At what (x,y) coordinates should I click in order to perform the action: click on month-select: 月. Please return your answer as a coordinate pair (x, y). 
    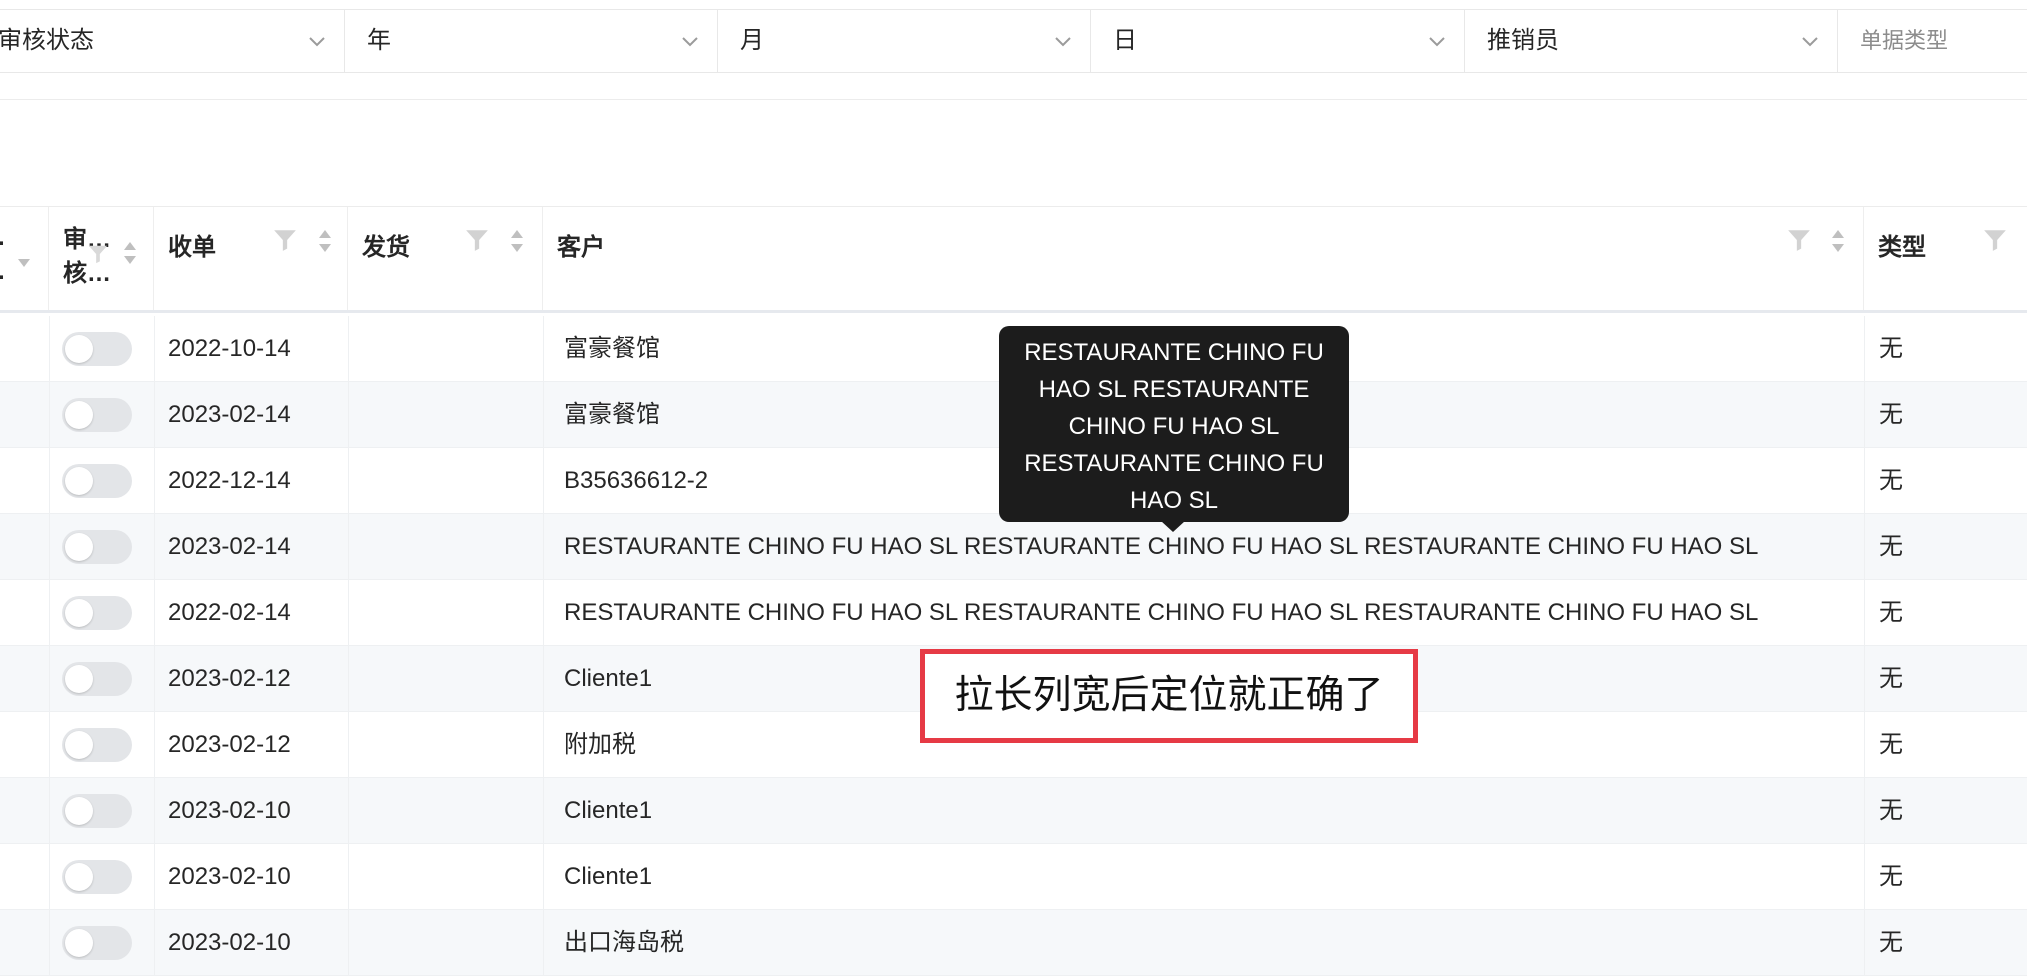
    Looking at the image, I should click on (904, 41).